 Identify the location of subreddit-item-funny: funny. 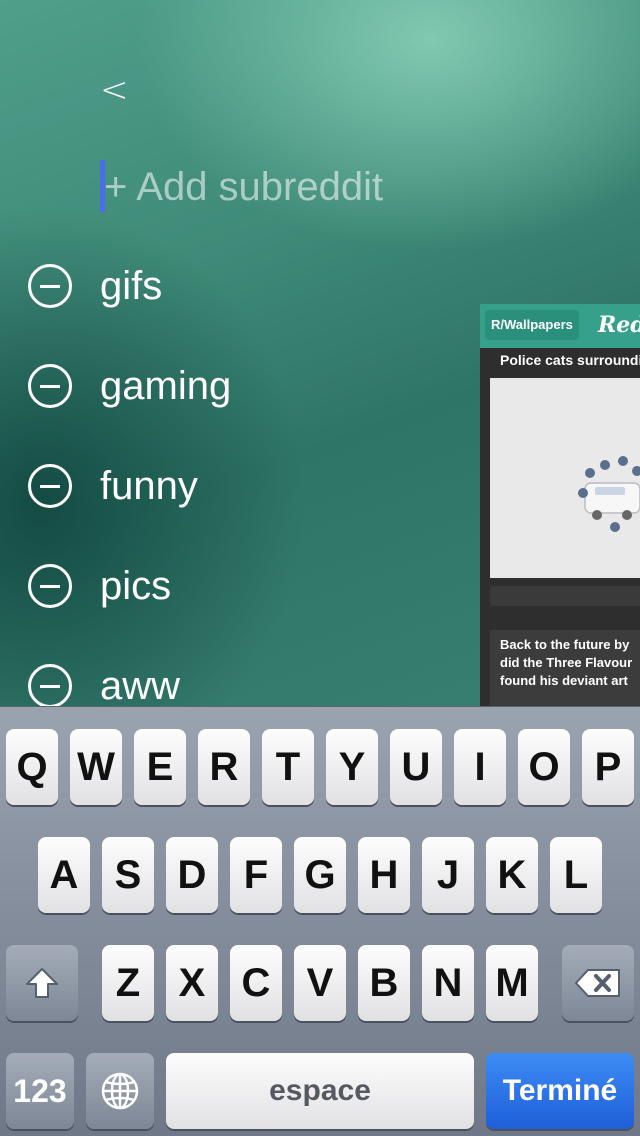
(238, 486).